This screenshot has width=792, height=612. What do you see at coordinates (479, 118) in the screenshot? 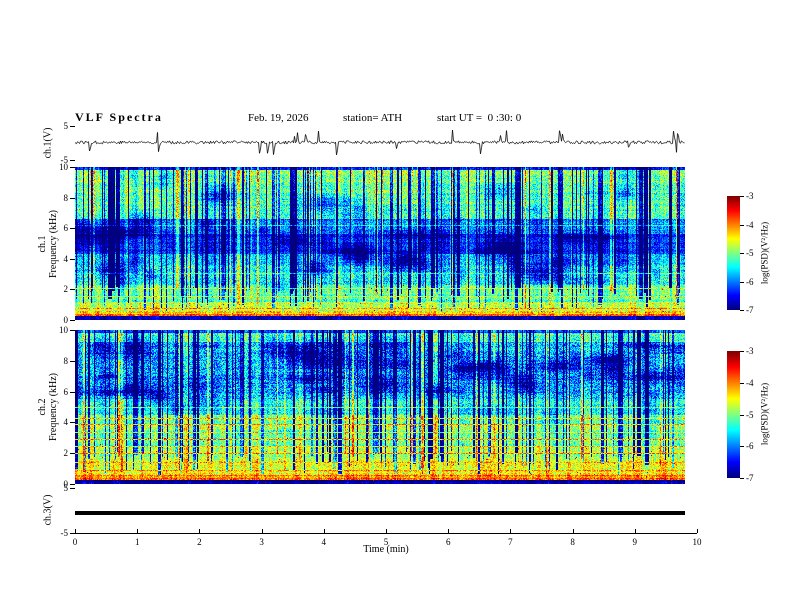
I see `header-start-ut: start UT = 0 :30: 0` at bounding box center [479, 118].